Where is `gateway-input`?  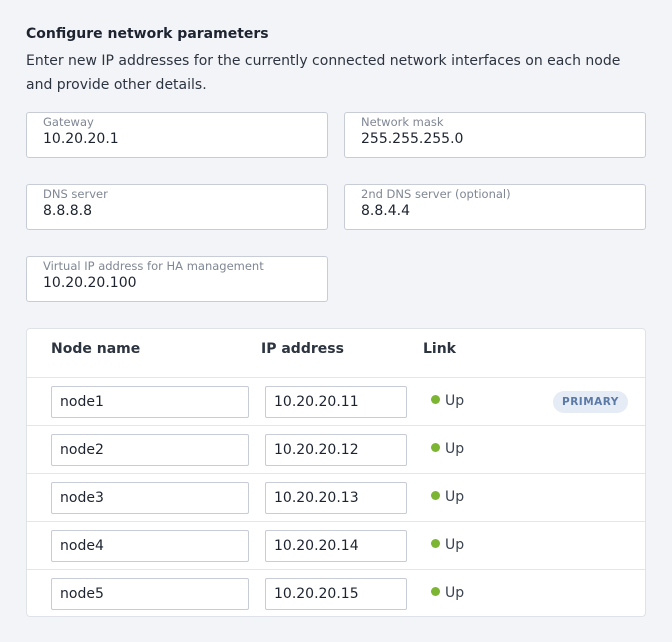
gateway-input is located at coordinates (173, 139).